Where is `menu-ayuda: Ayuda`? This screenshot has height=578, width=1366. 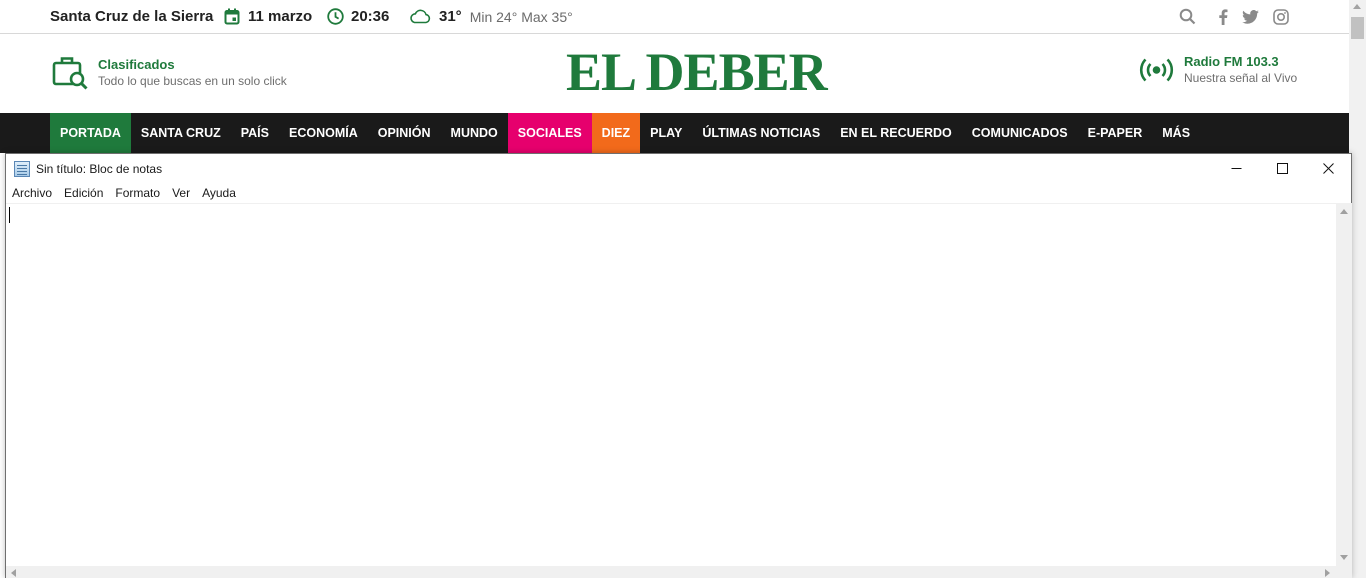 menu-ayuda: Ayuda is located at coordinates (219, 193).